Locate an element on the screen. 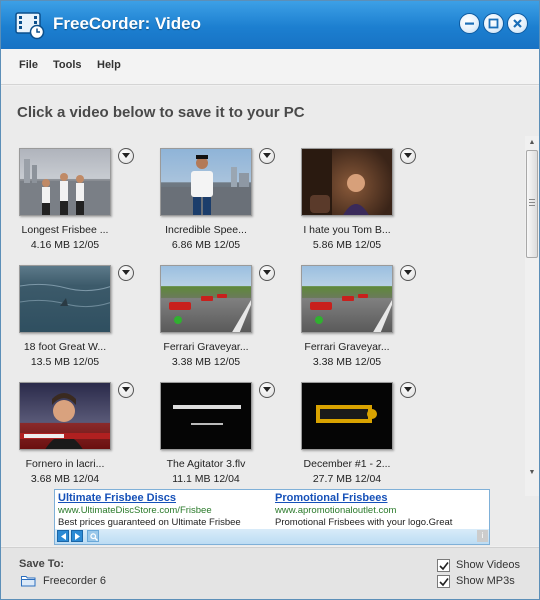 This screenshot has height=600, width=540. ad-search-button is located at coordinates (93, 536).